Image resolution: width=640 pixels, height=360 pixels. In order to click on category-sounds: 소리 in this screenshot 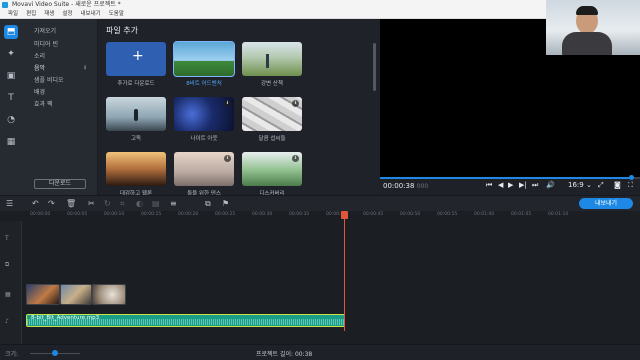, I will do `click(39, 55)`.